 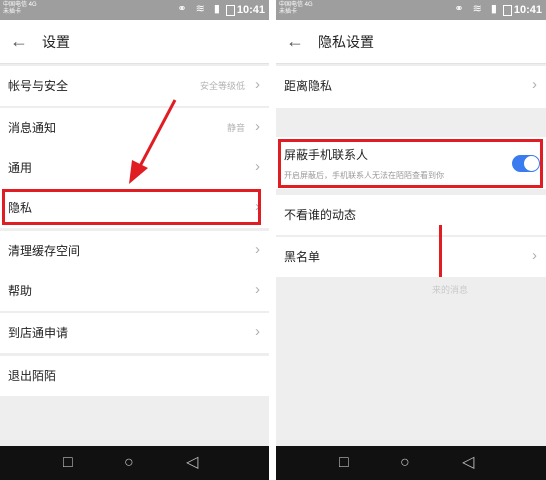 I want to click on settings-item-store-apply: 到店通申请 ›, so click(x=134, y=333).